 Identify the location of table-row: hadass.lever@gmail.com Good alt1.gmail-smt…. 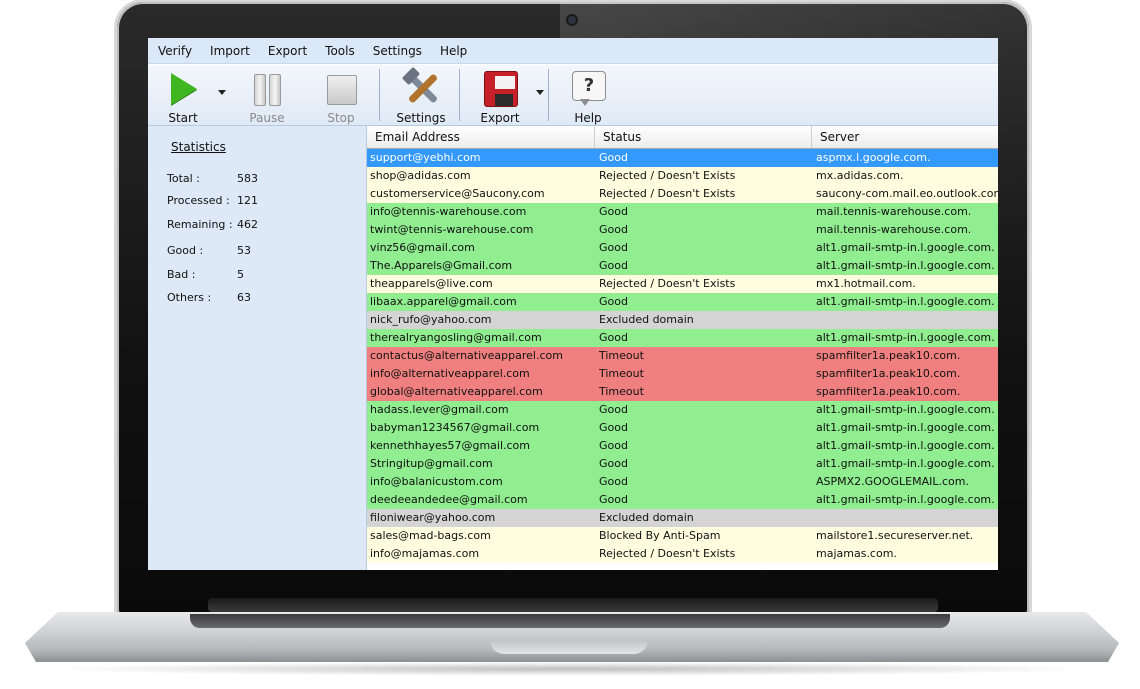
(682, 410).